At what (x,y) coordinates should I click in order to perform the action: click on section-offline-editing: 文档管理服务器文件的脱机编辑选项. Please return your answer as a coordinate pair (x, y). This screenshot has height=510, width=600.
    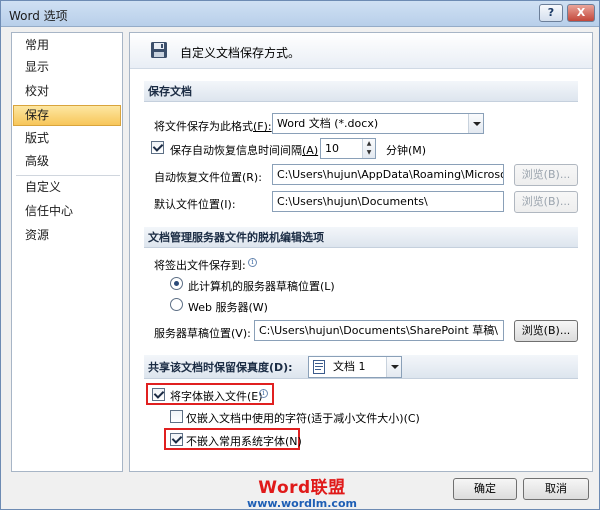
    Looking at the image, I should click on (361, 237).